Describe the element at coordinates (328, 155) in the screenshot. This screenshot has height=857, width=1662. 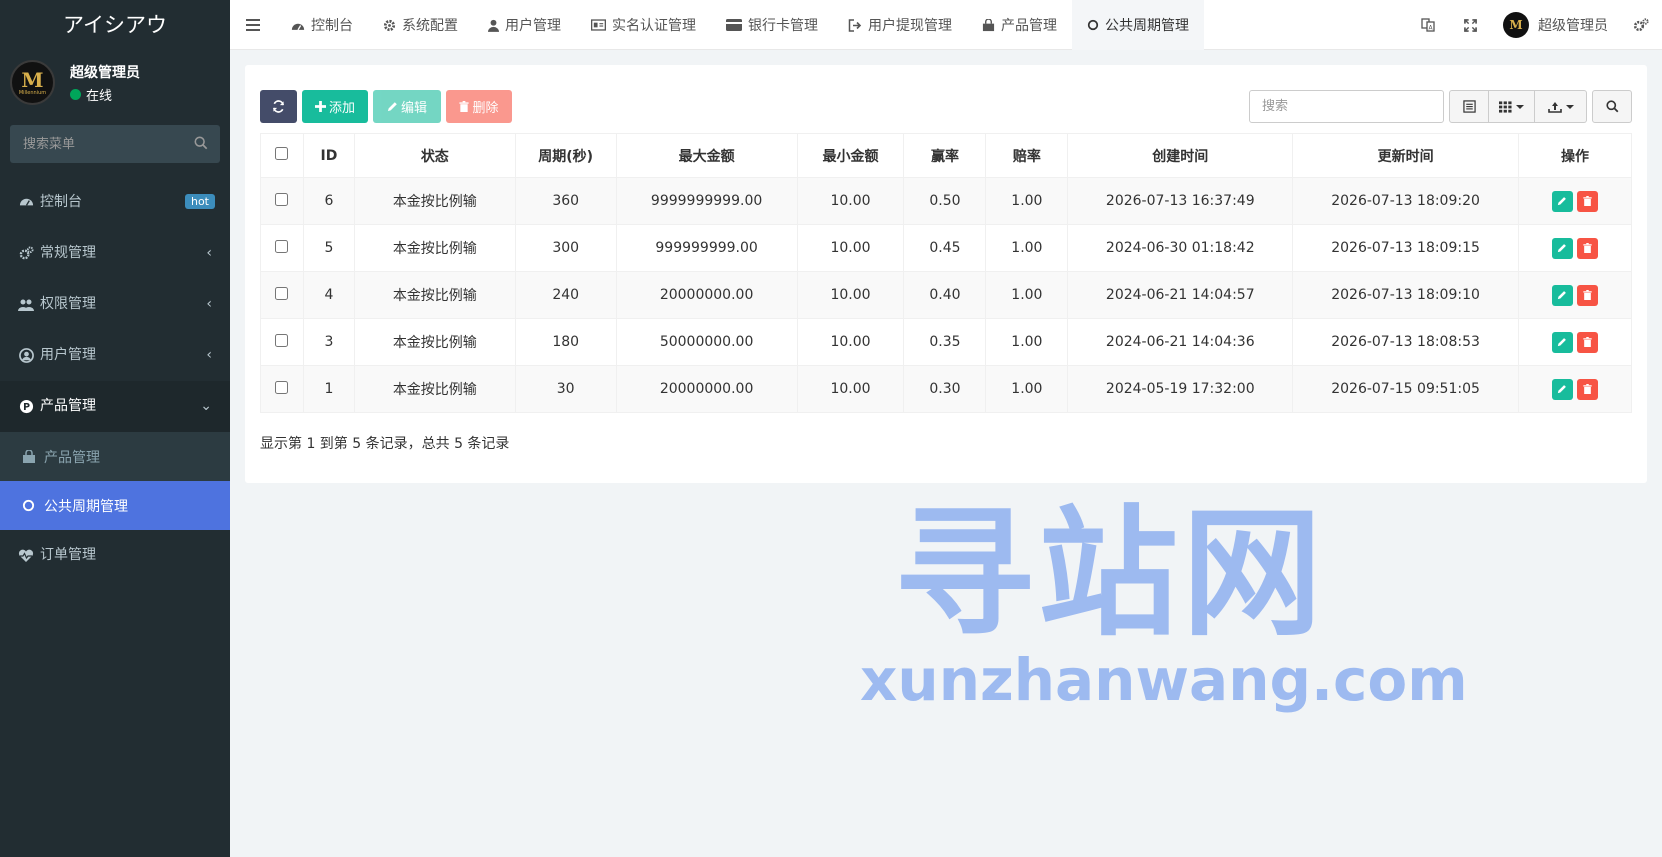
I see `column-header: ID` at that location.